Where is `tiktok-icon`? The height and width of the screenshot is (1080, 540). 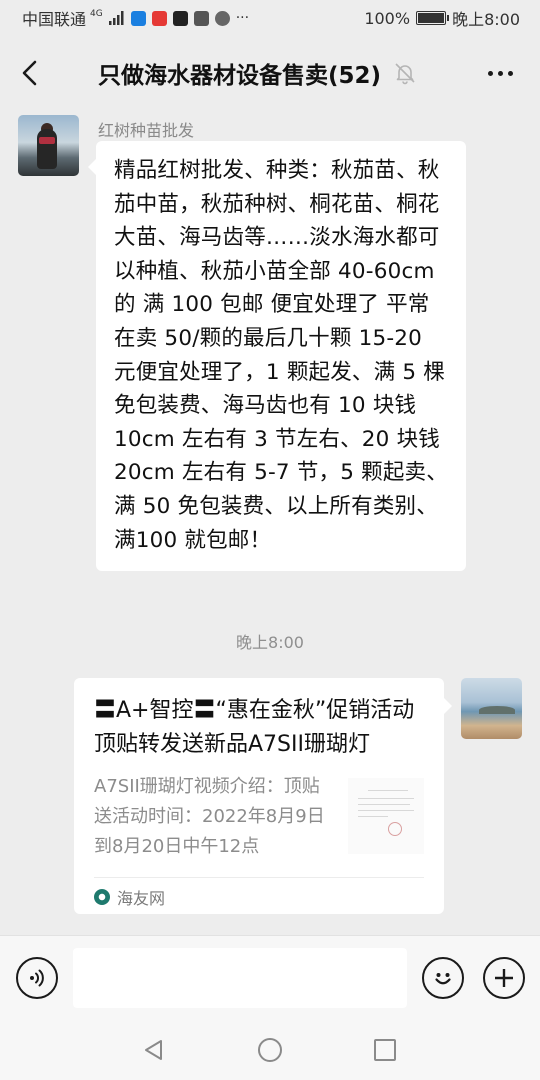
tiktok-icon is located at coordinates (180, 18).